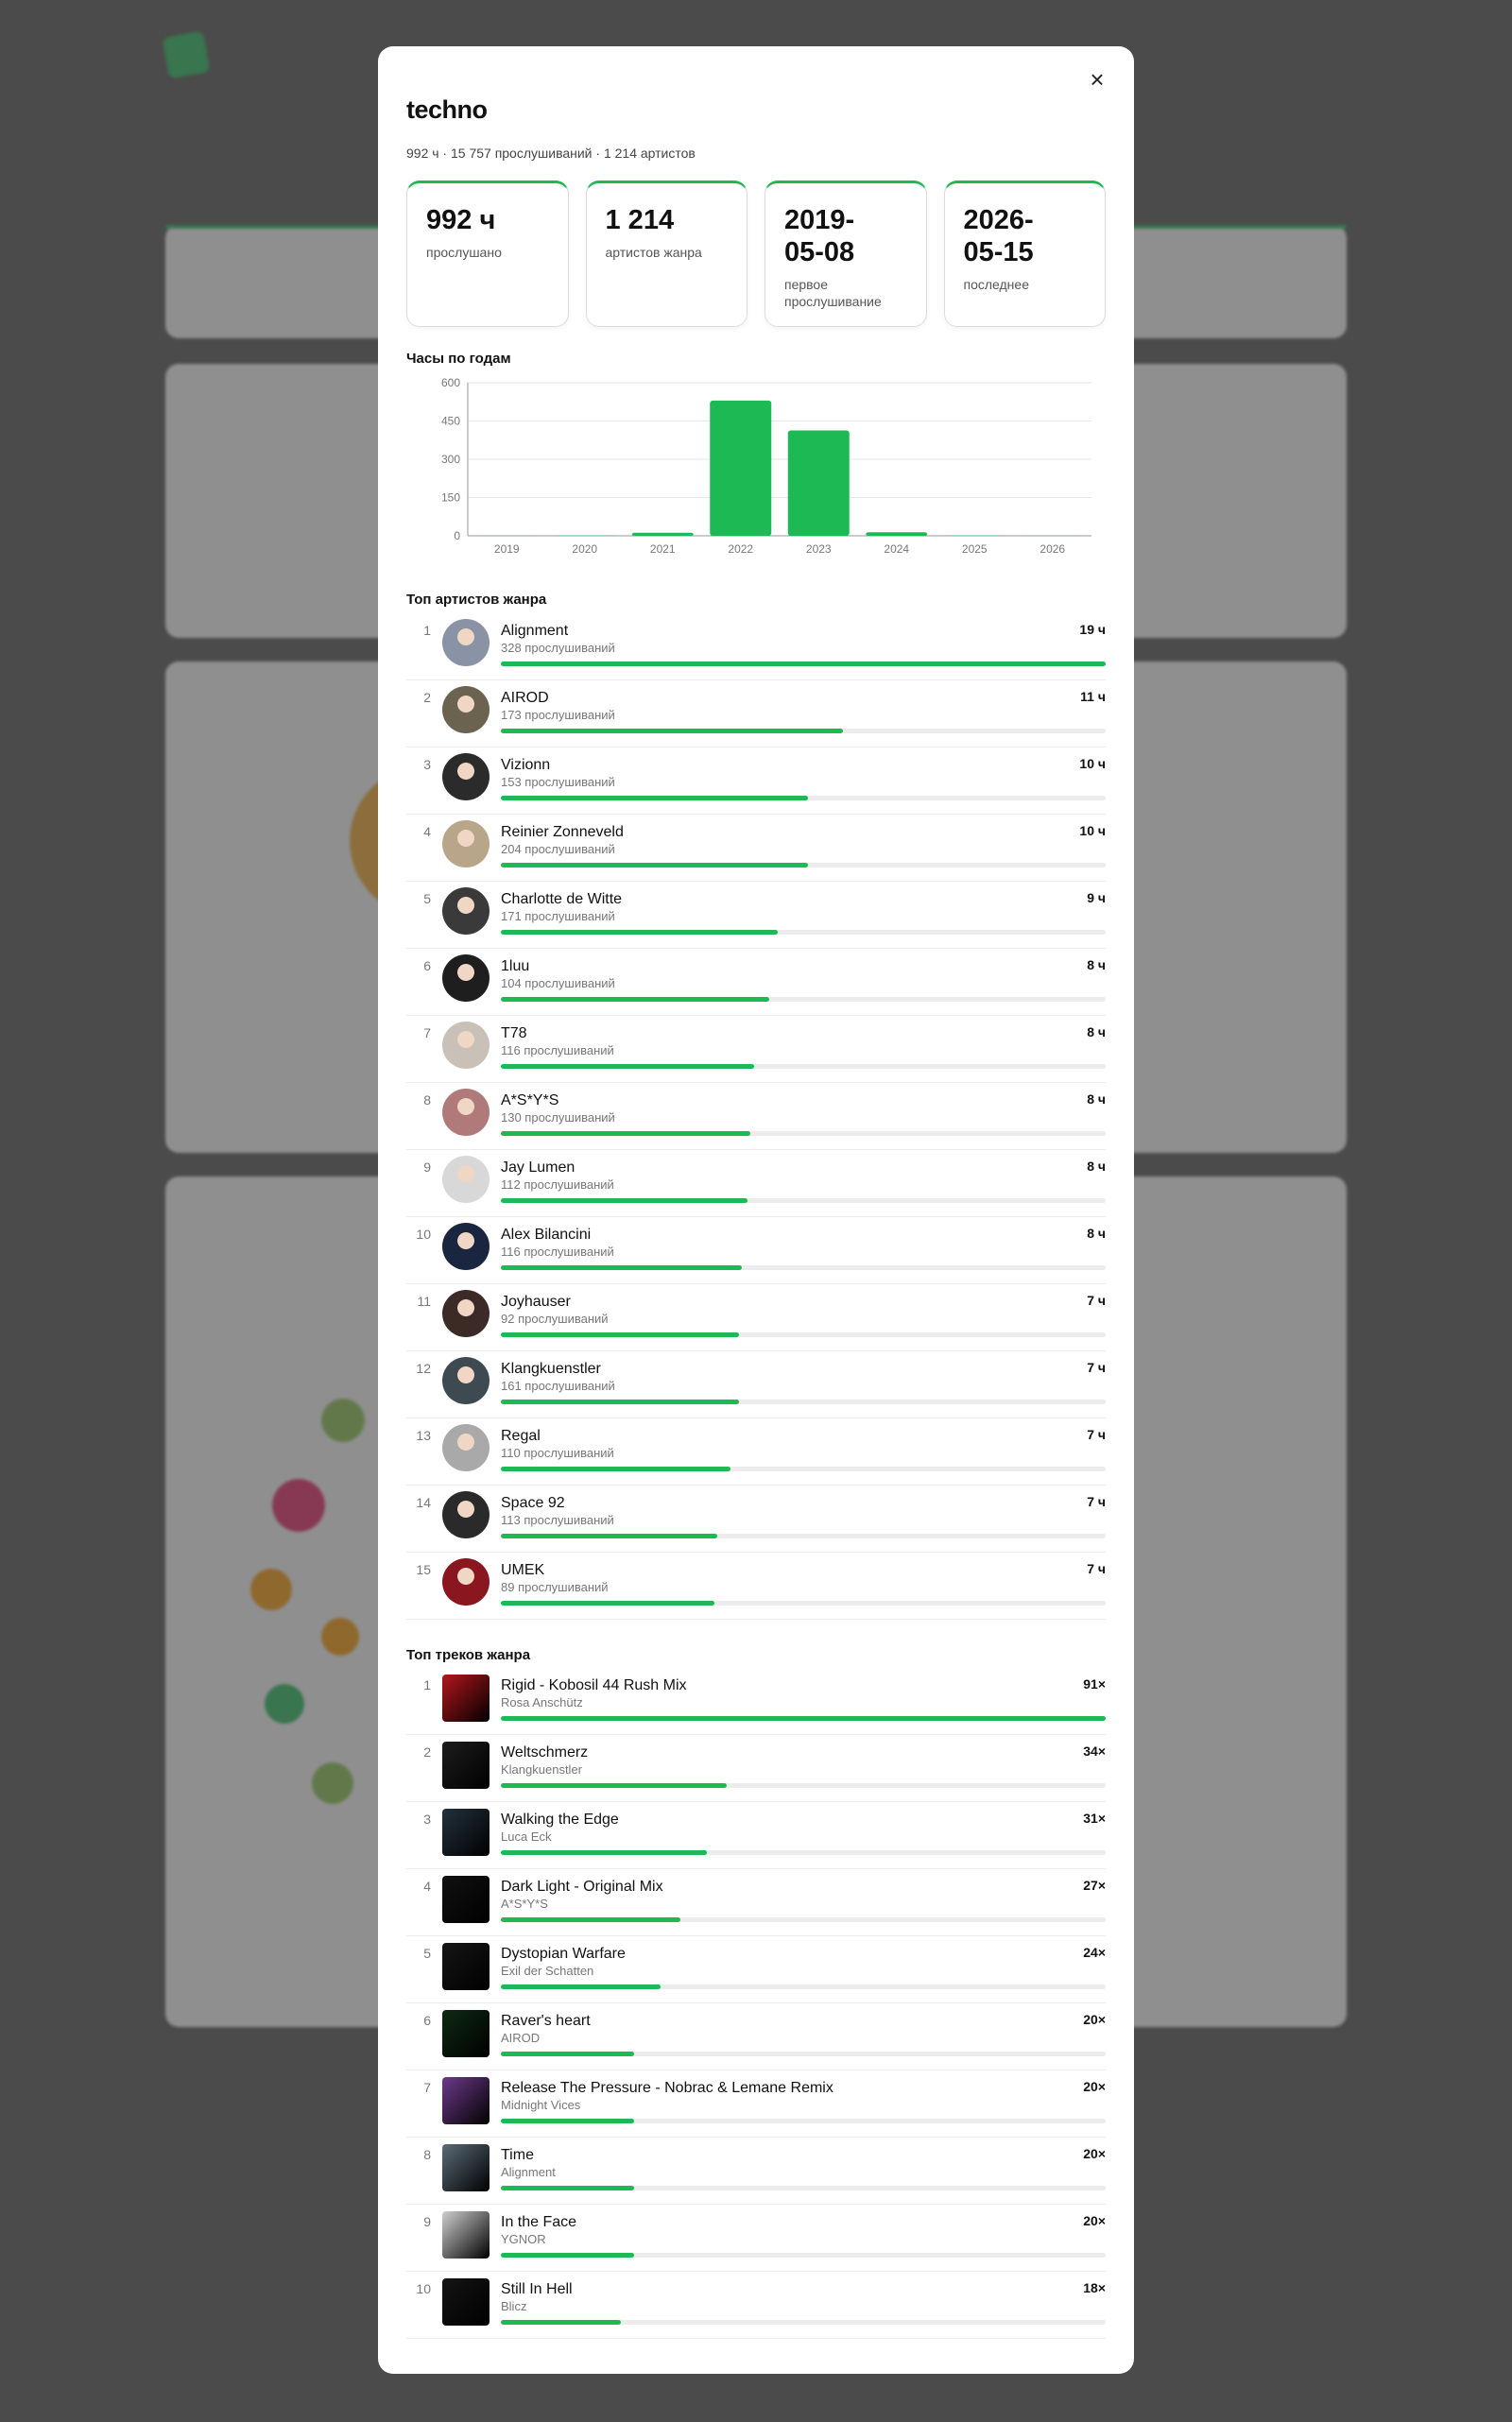 The width and height of the screenshot is (1512, 2422). I want to click on artist-name: Alex Bilancini, so click(546, 1235).